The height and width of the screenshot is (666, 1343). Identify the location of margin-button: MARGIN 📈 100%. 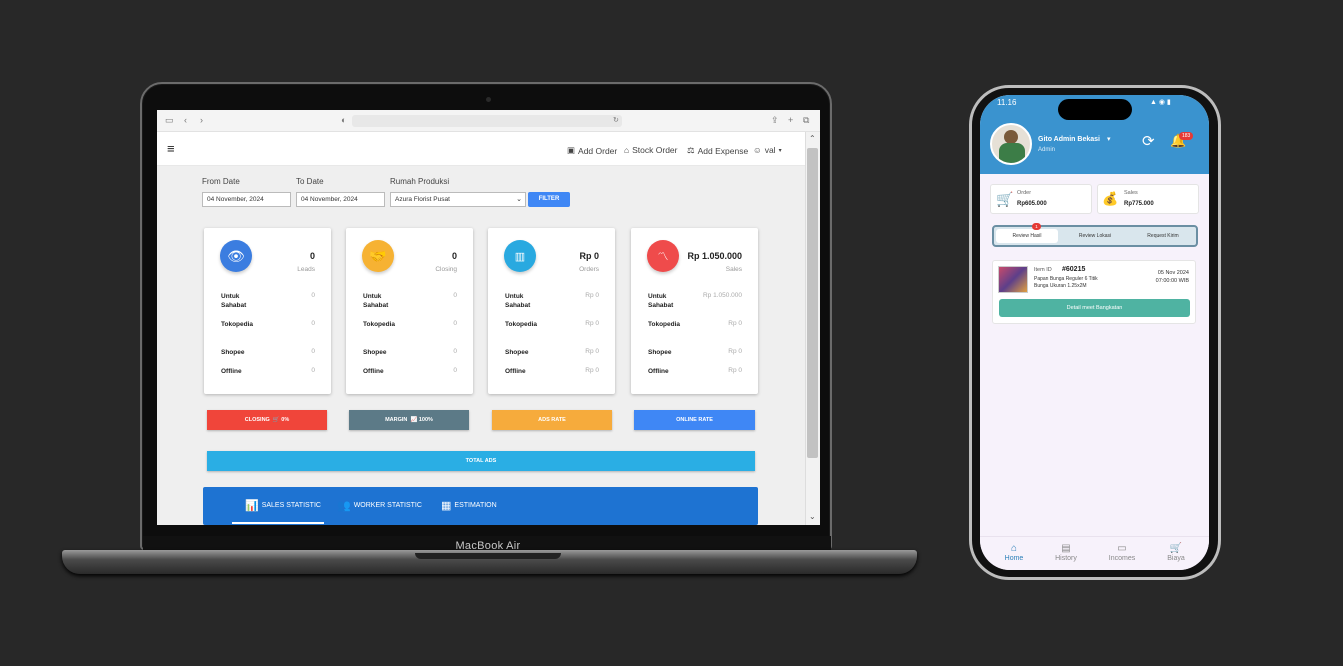
(409, 420).